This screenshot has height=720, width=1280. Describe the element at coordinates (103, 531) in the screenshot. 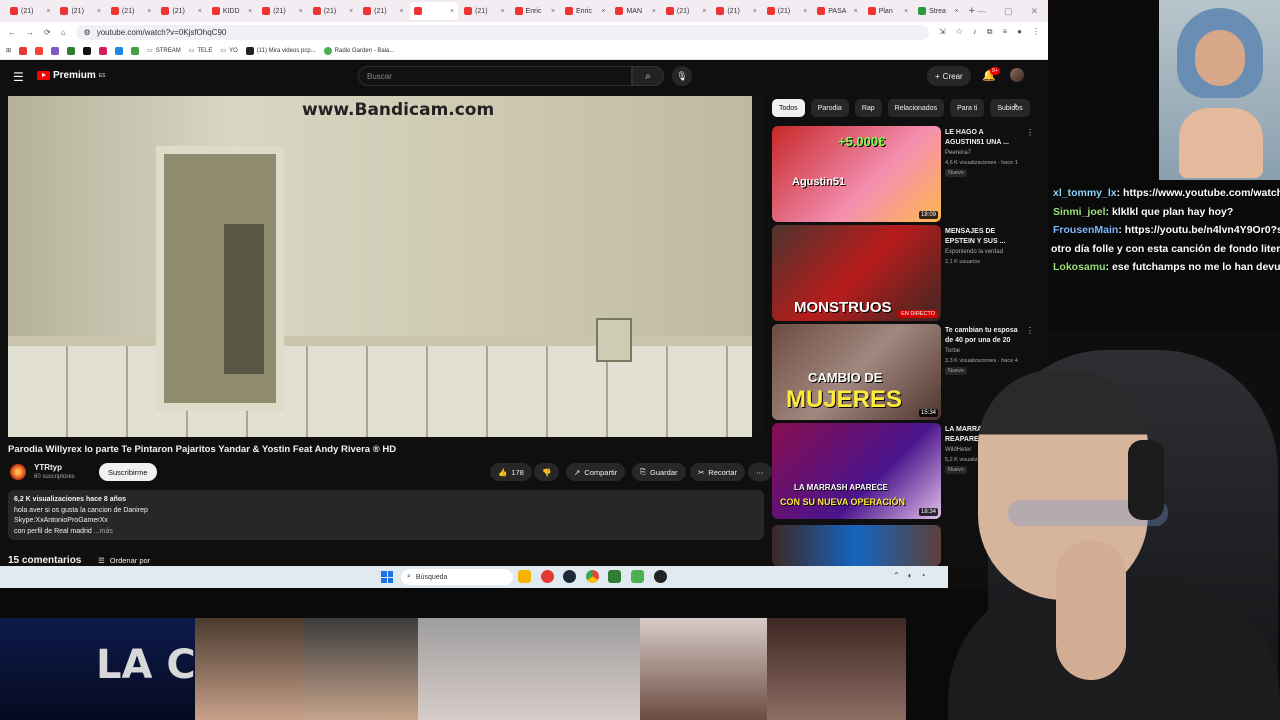

I see `show-more-link: ...más` at that location.